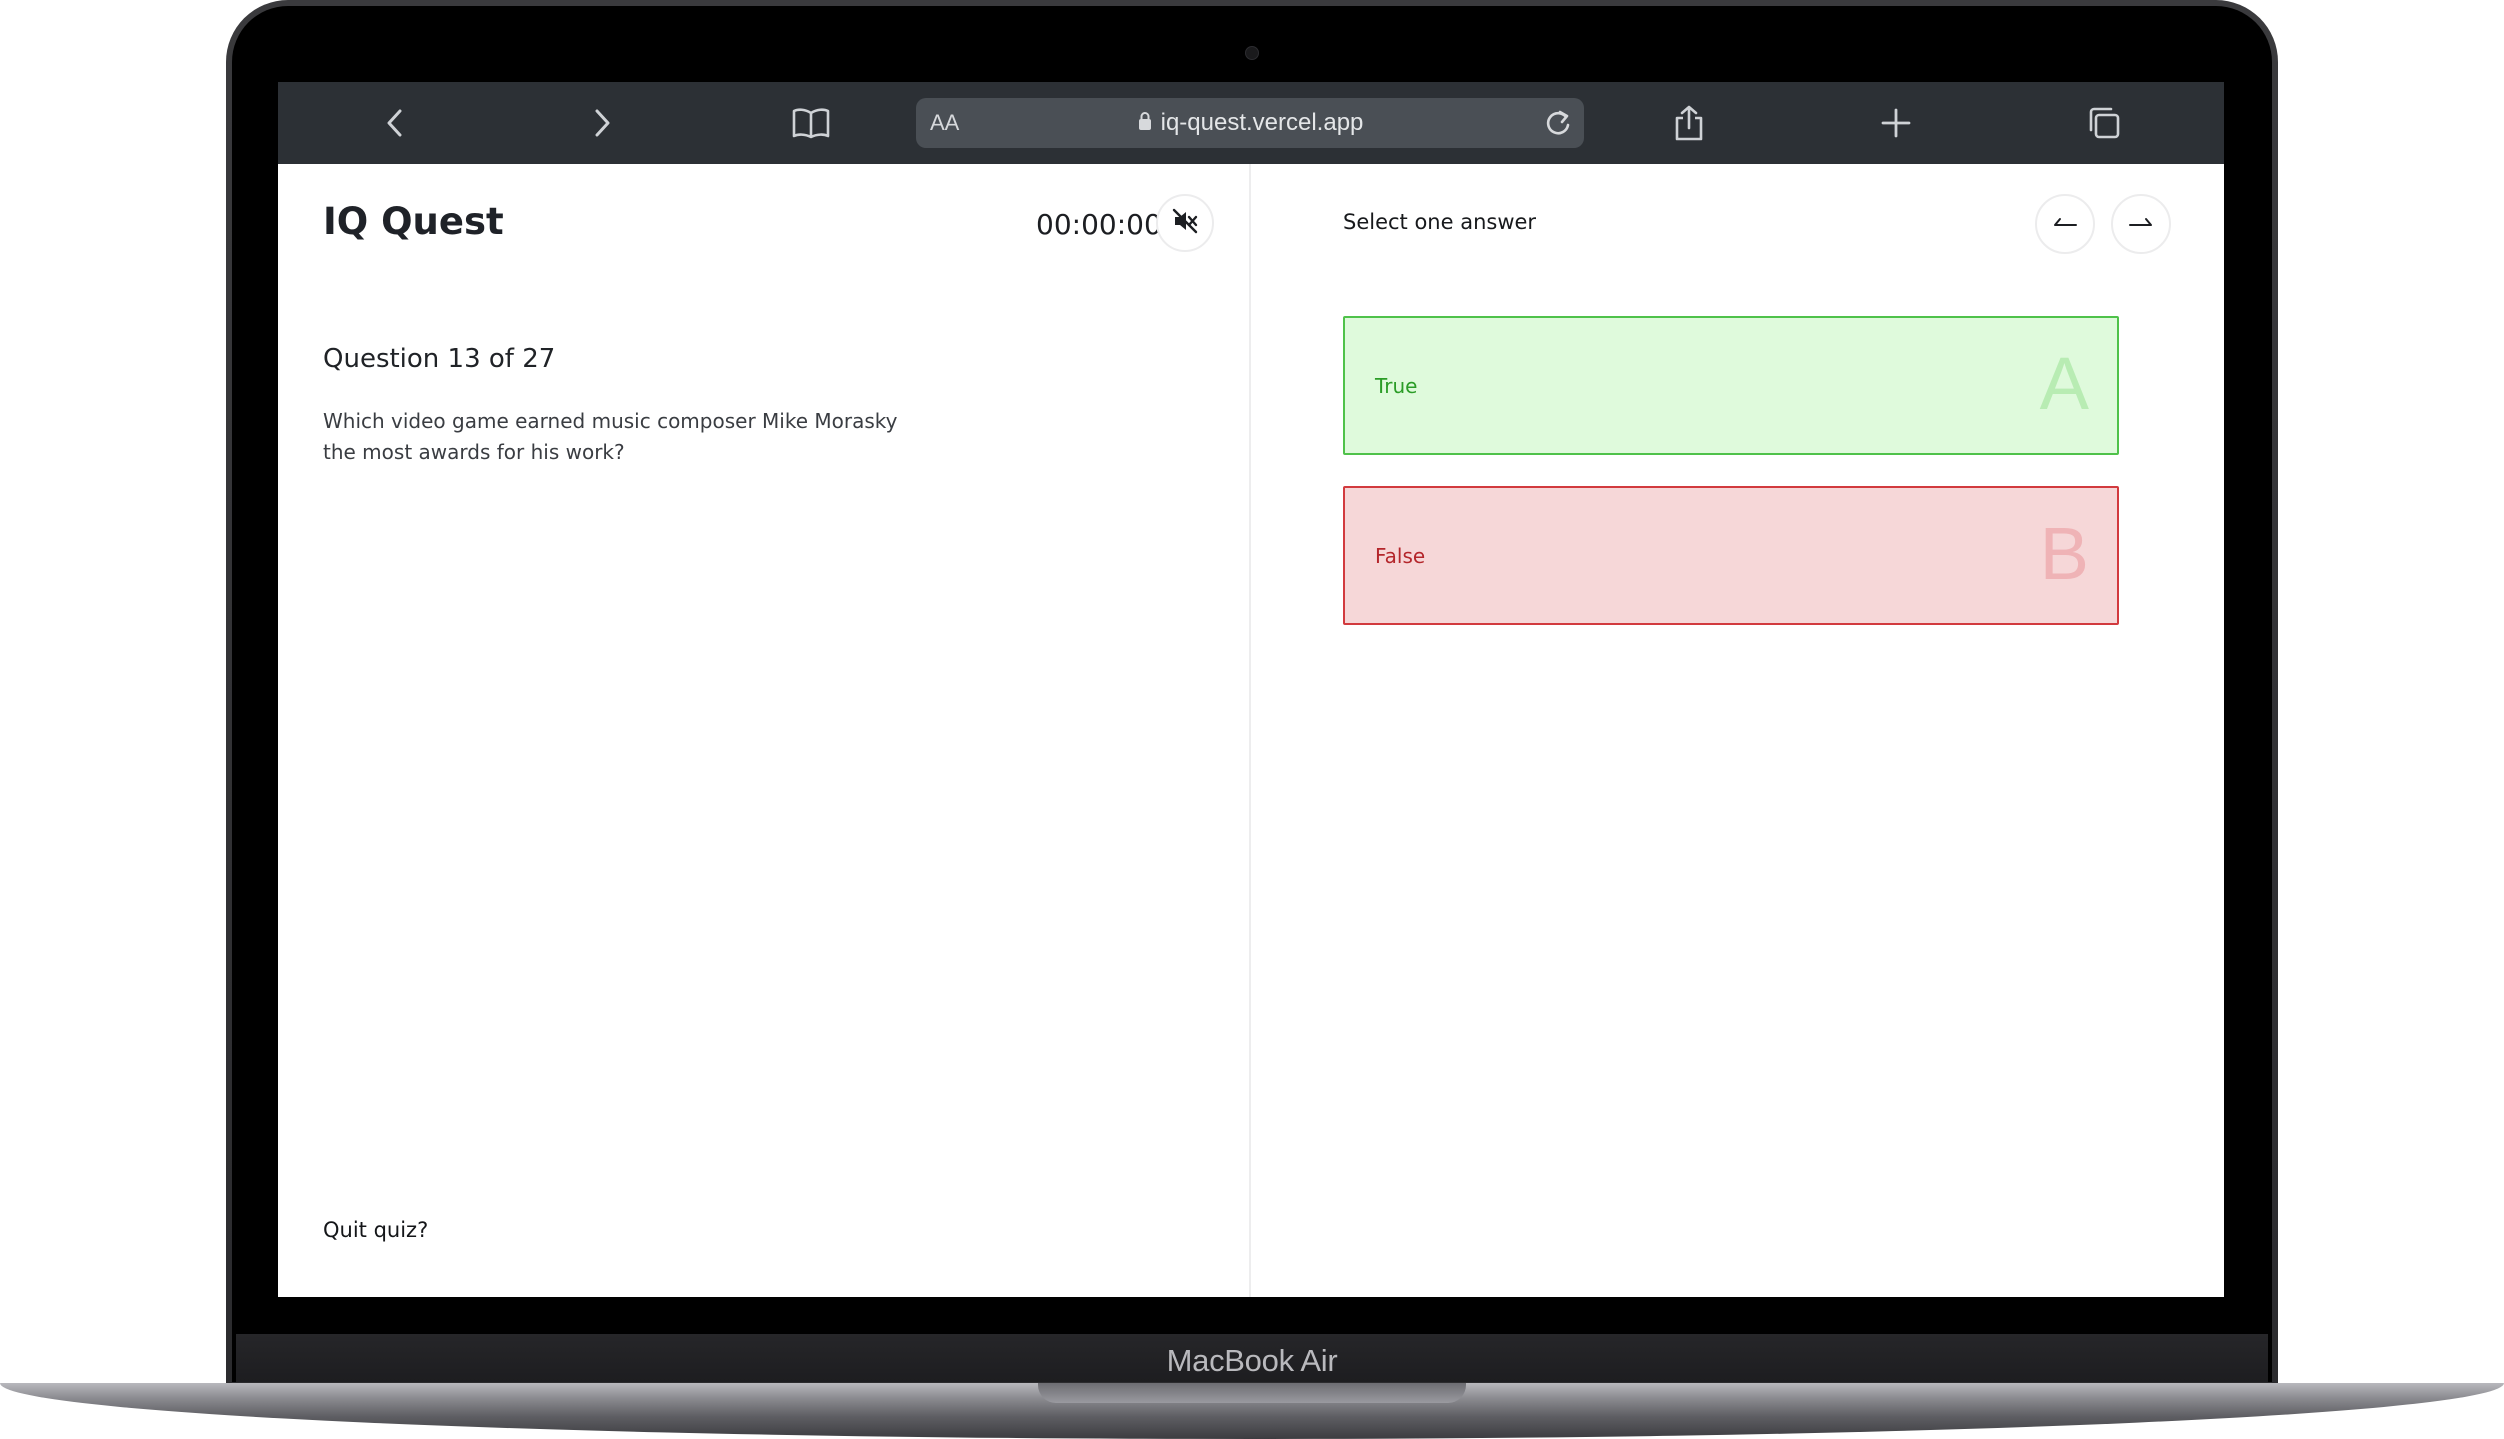 Image resolution: width=2504 pixels, height=1439 pixels. I want to click on device-label: MacBook Air, so click(1252, 1360).